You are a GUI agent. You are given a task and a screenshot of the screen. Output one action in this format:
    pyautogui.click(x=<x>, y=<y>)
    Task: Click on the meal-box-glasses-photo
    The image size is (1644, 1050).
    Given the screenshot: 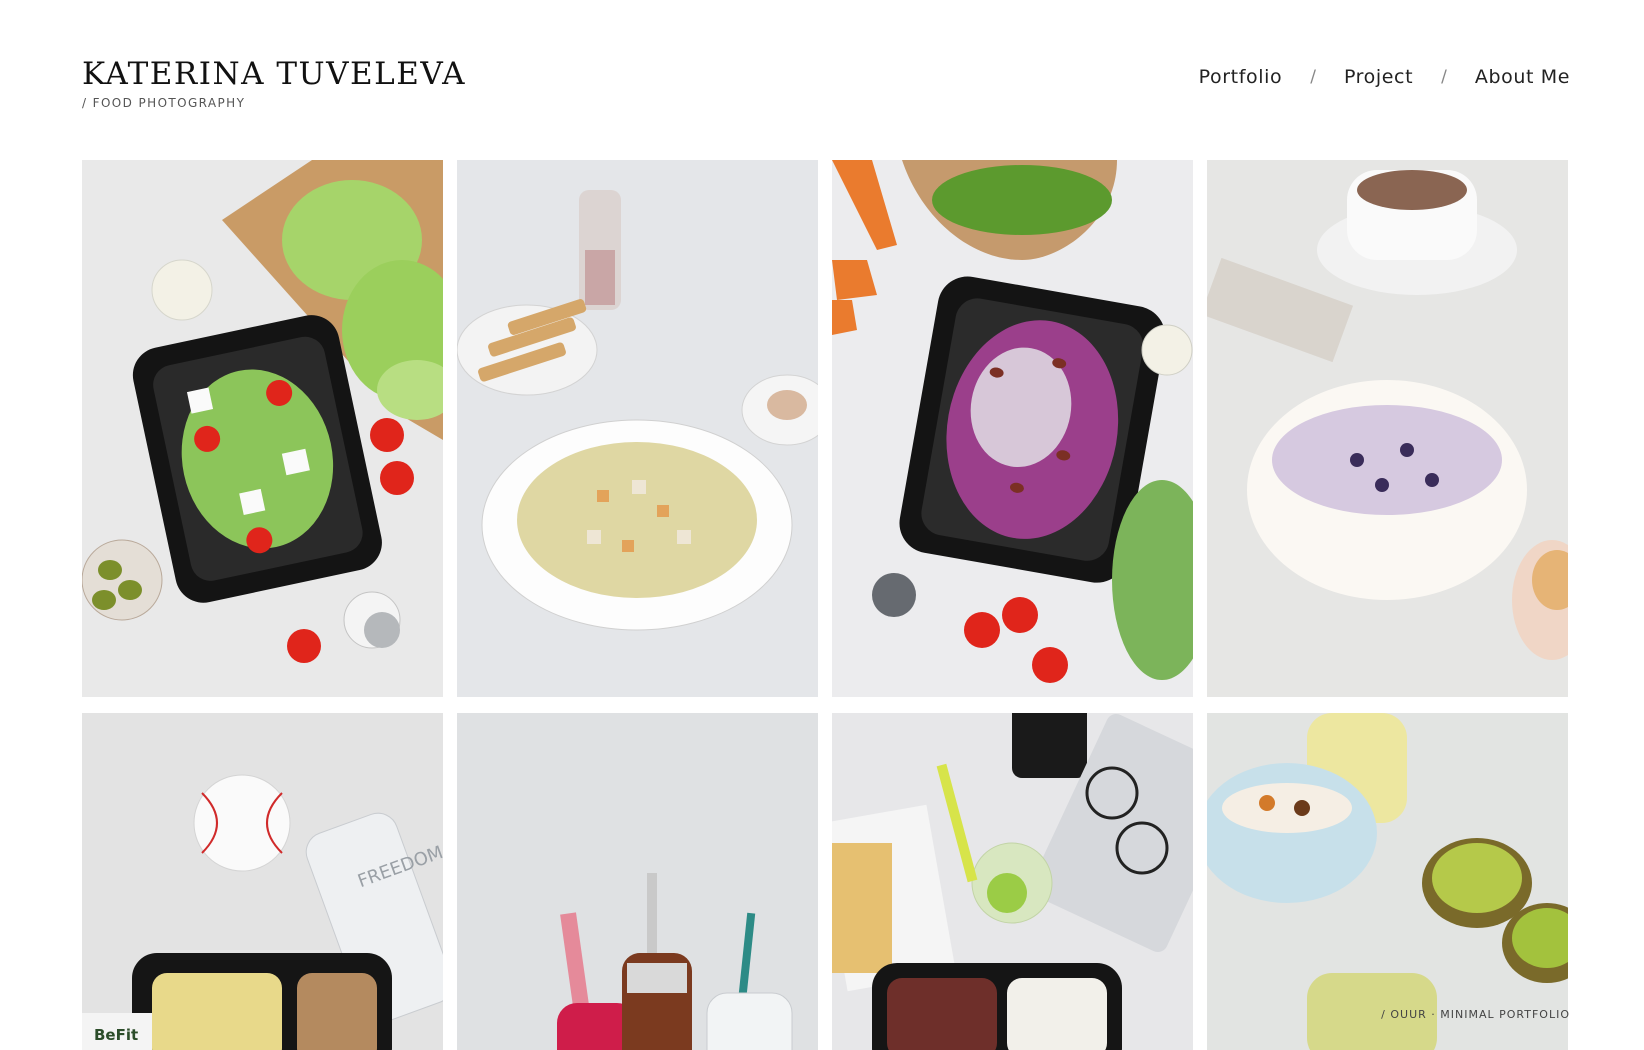 What is the action you would take?
    pyautogui.click(x=1012, y=881)
    